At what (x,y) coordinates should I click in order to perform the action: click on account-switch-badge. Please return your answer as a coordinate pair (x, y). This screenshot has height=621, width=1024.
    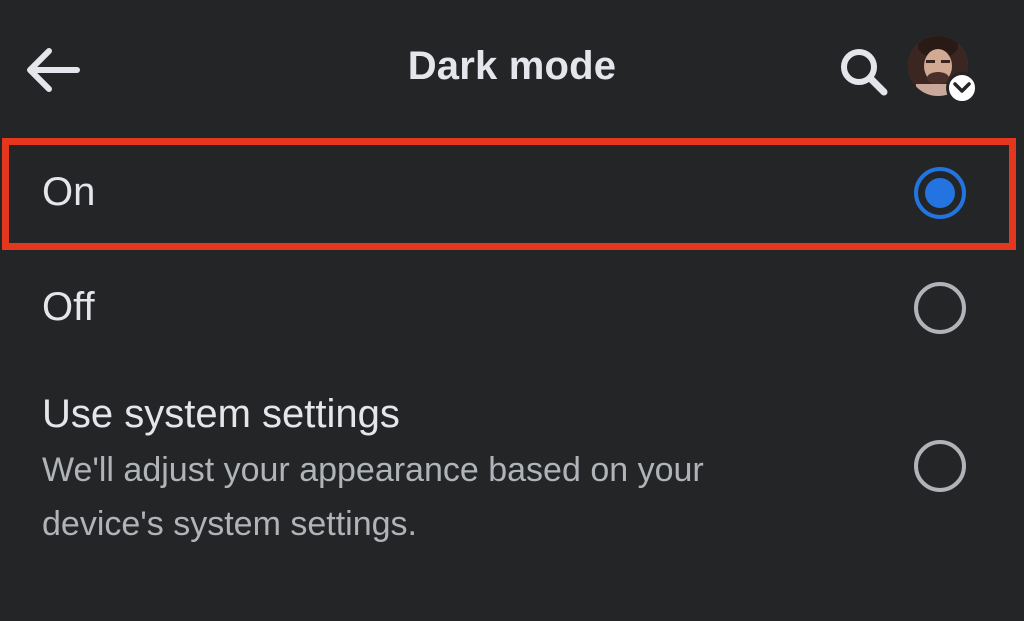
    Looking at the image, I should click on (962, 88).